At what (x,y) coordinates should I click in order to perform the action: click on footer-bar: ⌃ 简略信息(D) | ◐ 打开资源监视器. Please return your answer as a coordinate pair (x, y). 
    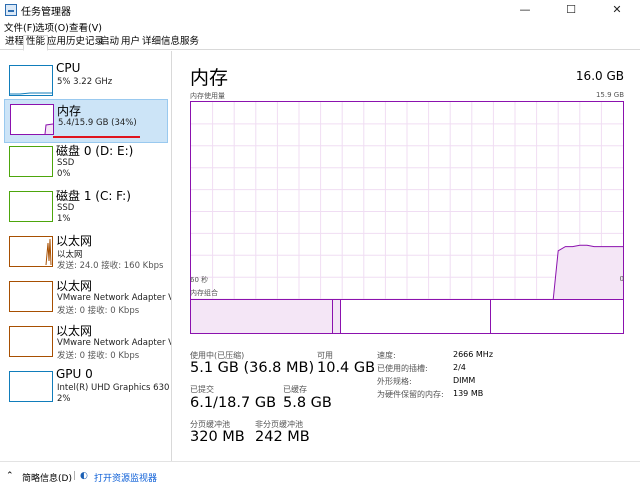
    Looking at the image, I should click on (320, 477).